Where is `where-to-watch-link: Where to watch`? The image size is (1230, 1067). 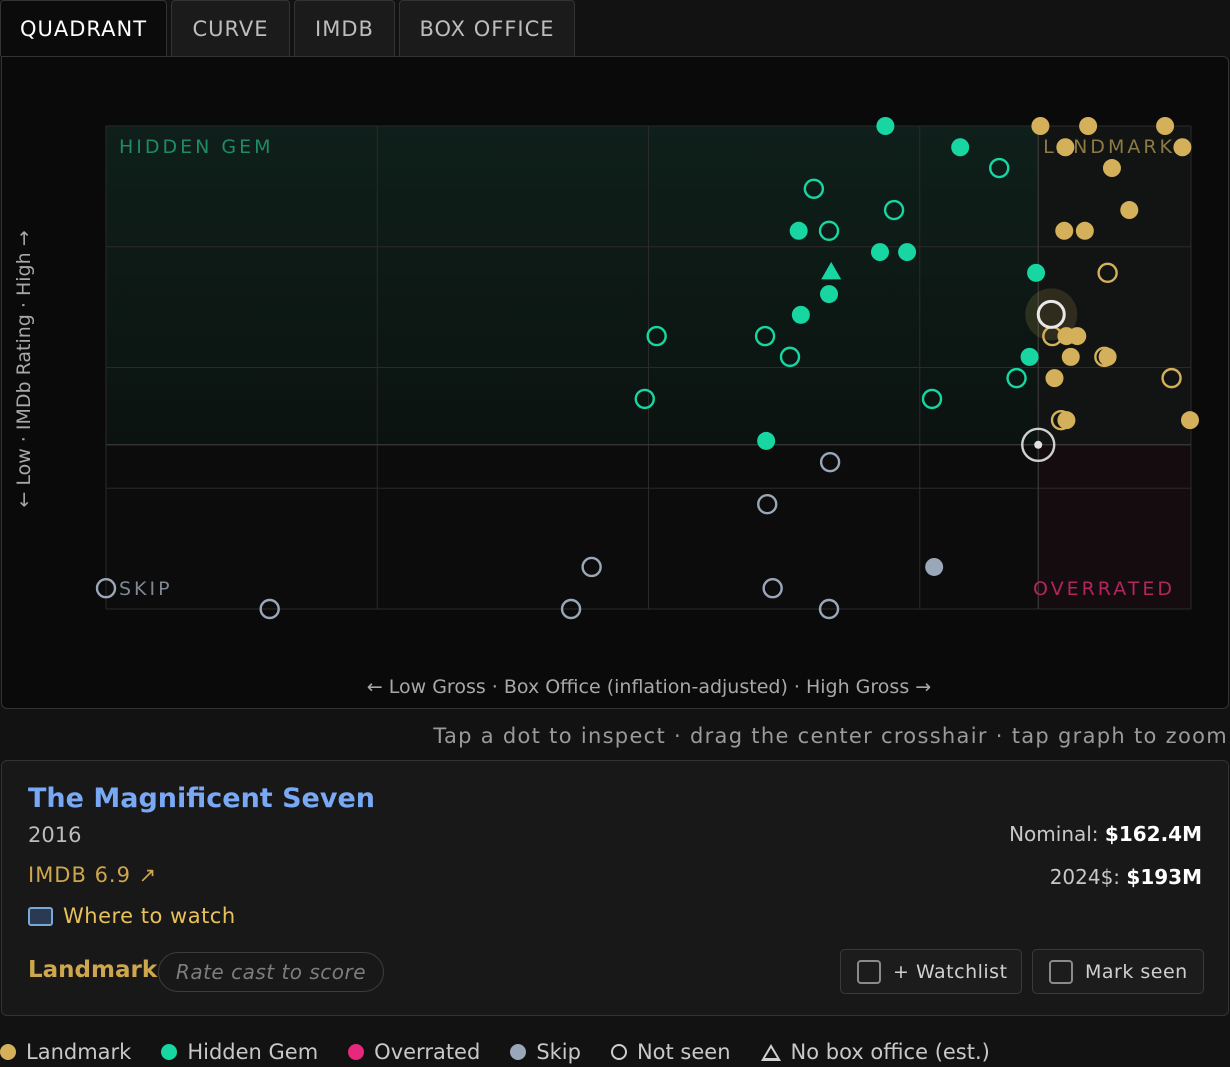 where-to-watch-link: Where to watch is located at coordinates (132, 916).